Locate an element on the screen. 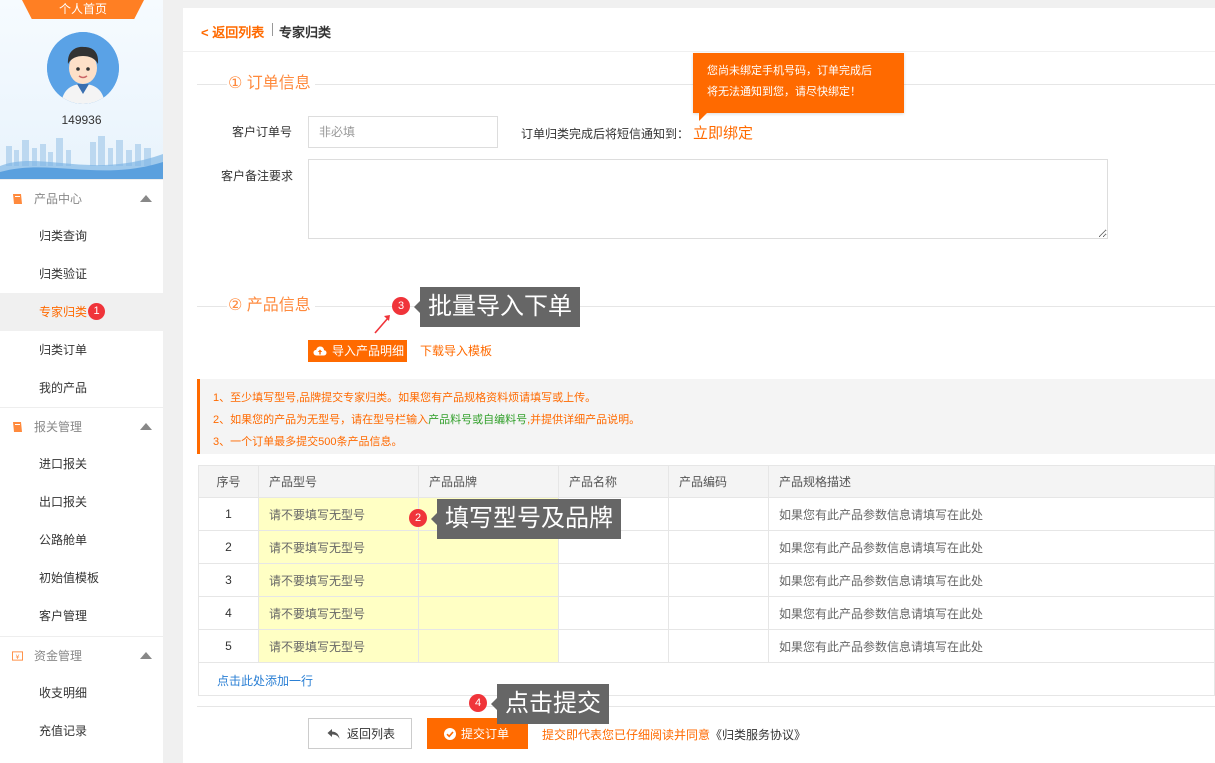 The image size is (1215, 763). nav-item-recharge-record: 充值记录 is located at coordinates (81, 731).